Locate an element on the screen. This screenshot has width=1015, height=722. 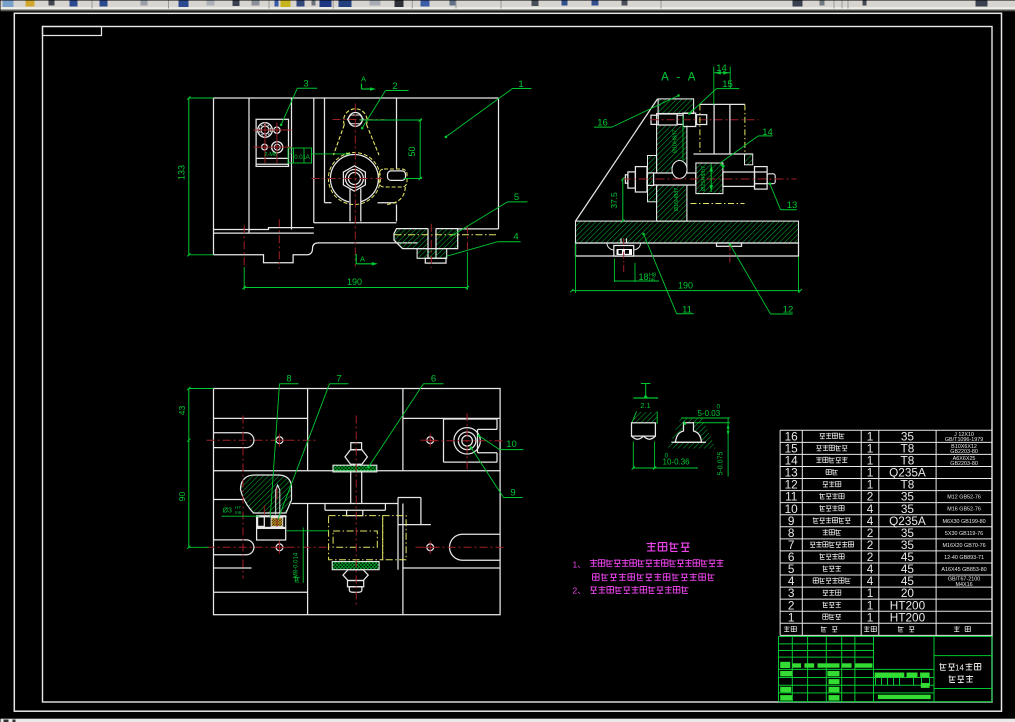
svg-text: 5-0.075 is located at coordinates (721, 464).